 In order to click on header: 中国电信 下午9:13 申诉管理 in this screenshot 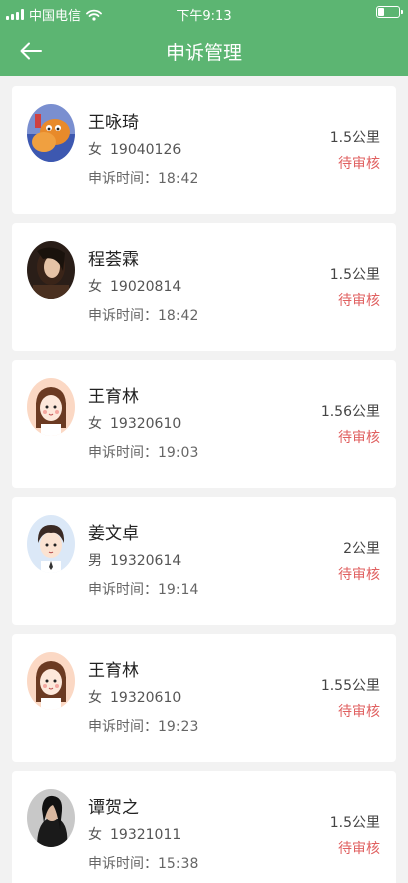, I will do `click(204, 38)`.